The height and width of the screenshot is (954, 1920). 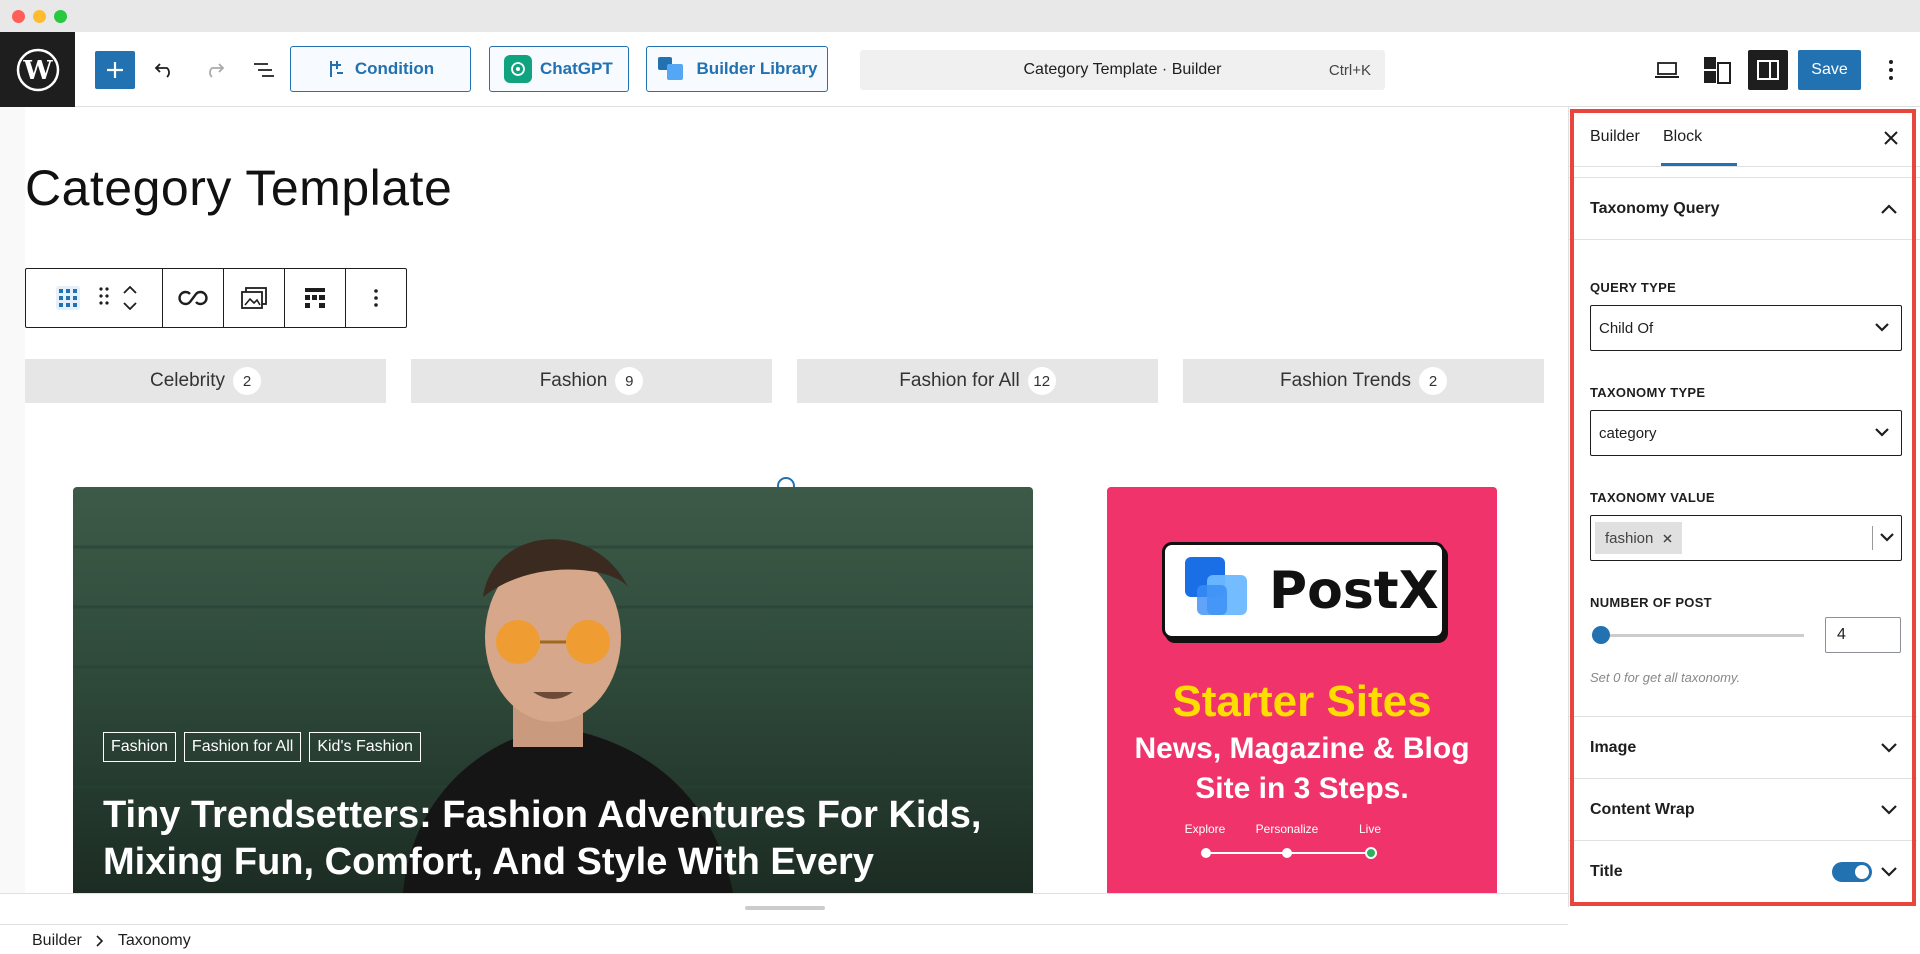 What do you see at coordinates (130, 290) in the screenshot?
I see `chevron-up-icon` at bounding box center [130, 290].